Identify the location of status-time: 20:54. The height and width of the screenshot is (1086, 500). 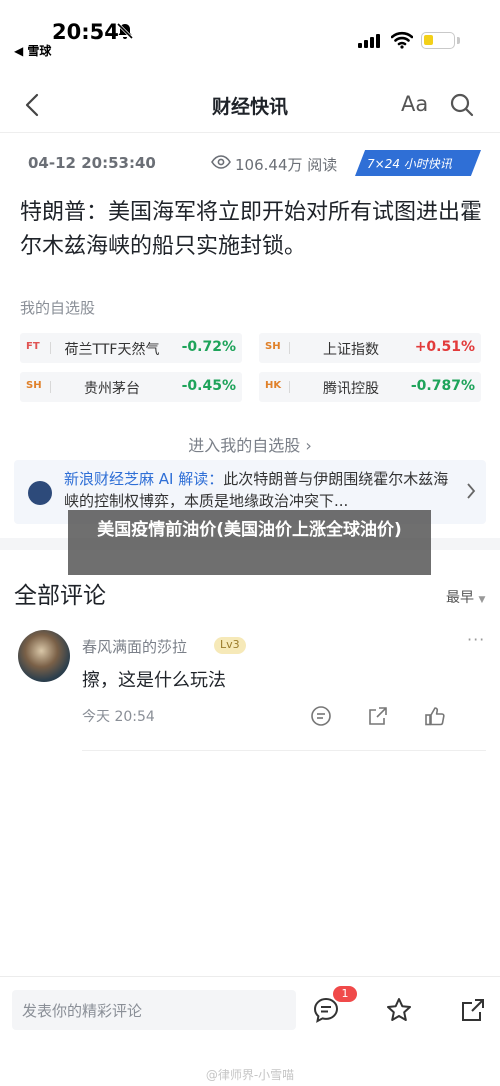
(85, 32).